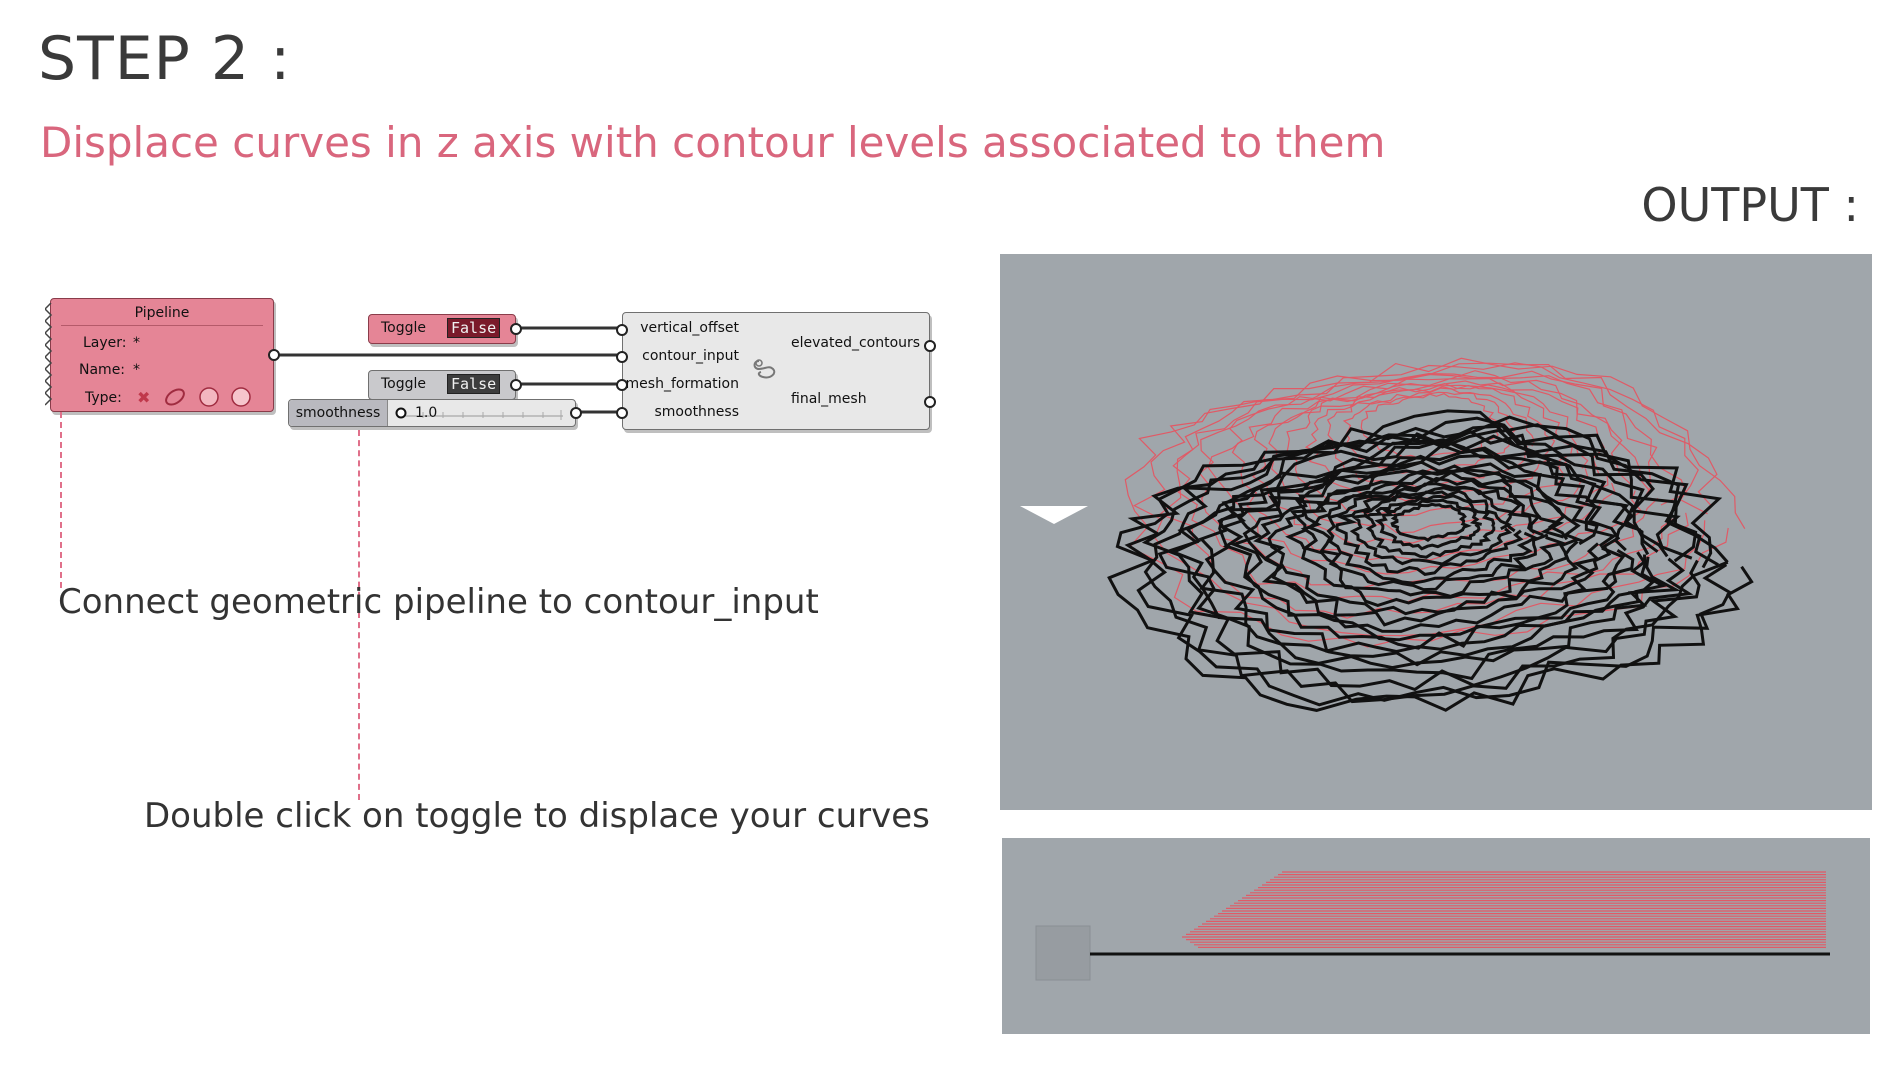 The width and height of the screenshot is (1903, 1065). What do you see at coordinates (404, 384) in the screenshot?
I see `toggle-2-label: Toggle` at bounding box center [404, 384].